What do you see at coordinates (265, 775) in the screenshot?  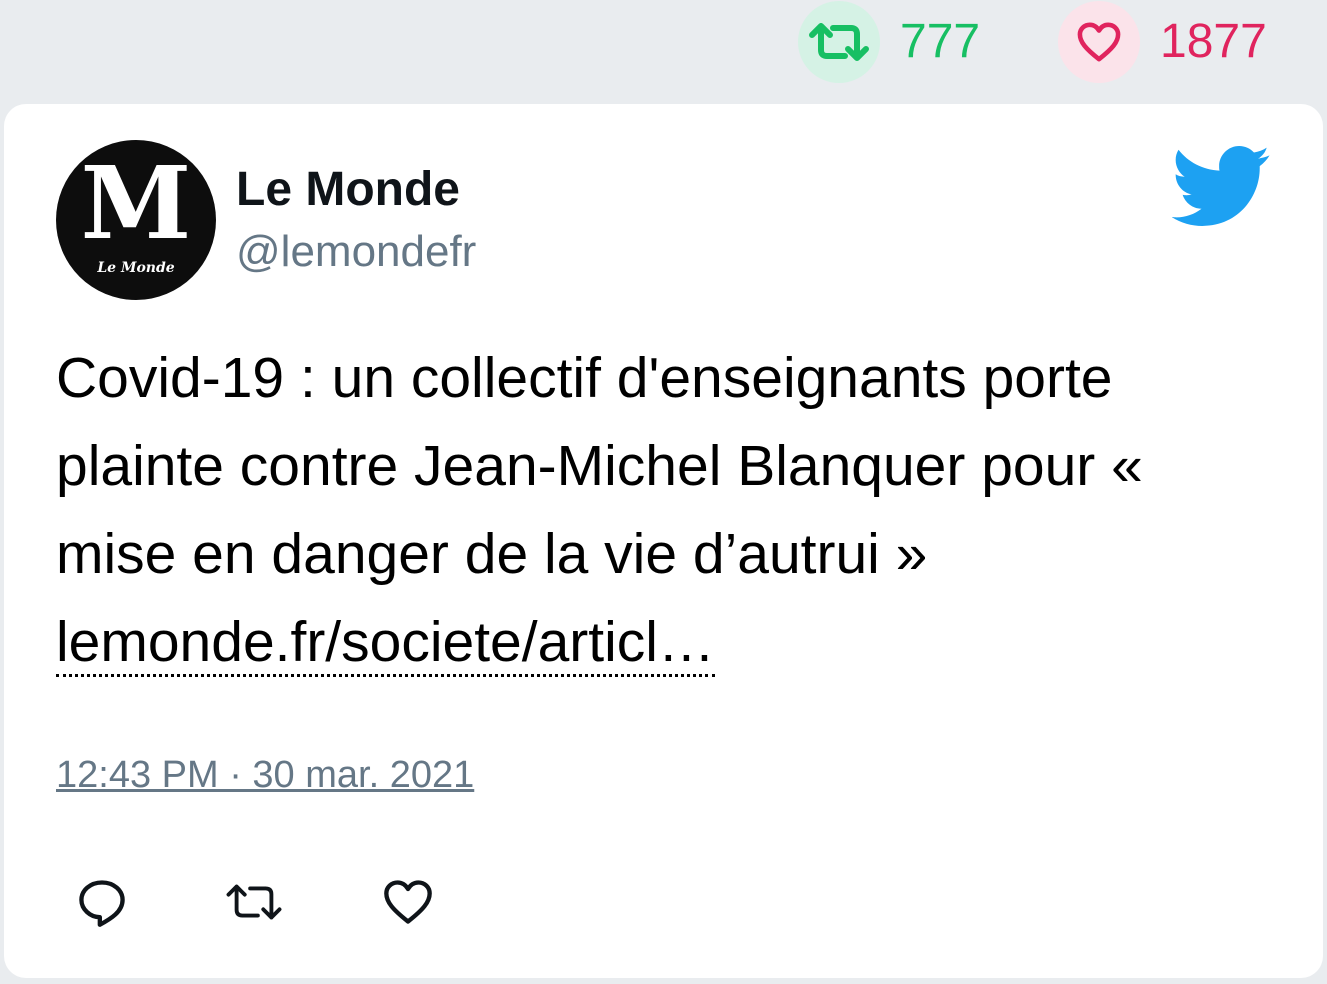 I see `tweet-timestamp: 12:43 PM · 30 mar. 2021` at bounding box center [265, 775].